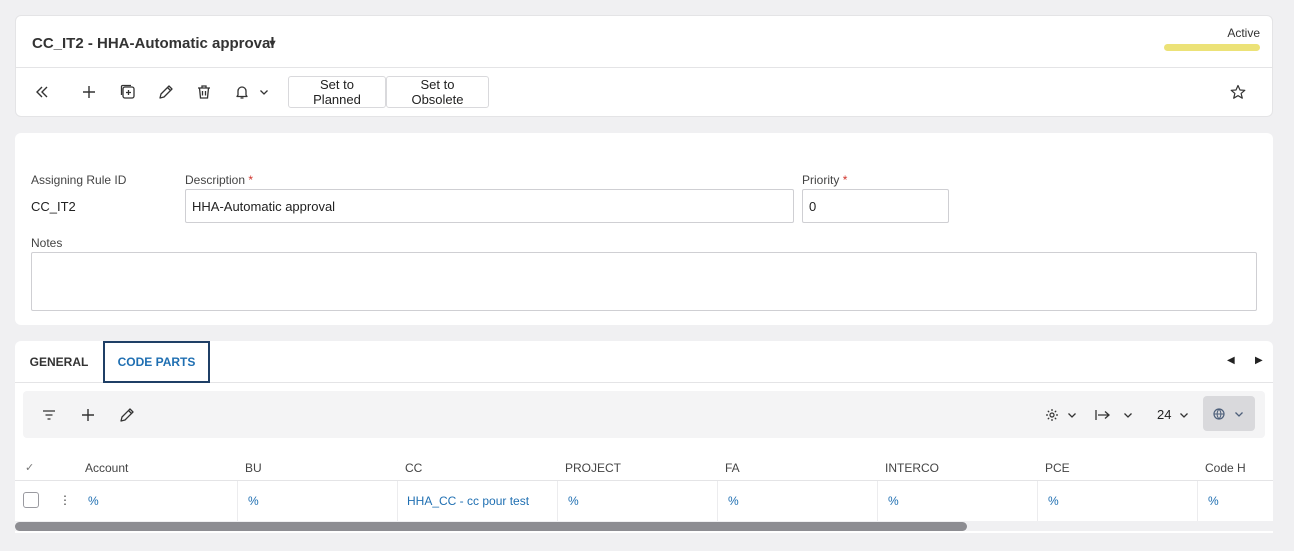 This screenshot has width=1294, height=551. Describe the element at coordinates (912, 468) in the screenshot. I see `column-header-interco: INTERCO` at that location.